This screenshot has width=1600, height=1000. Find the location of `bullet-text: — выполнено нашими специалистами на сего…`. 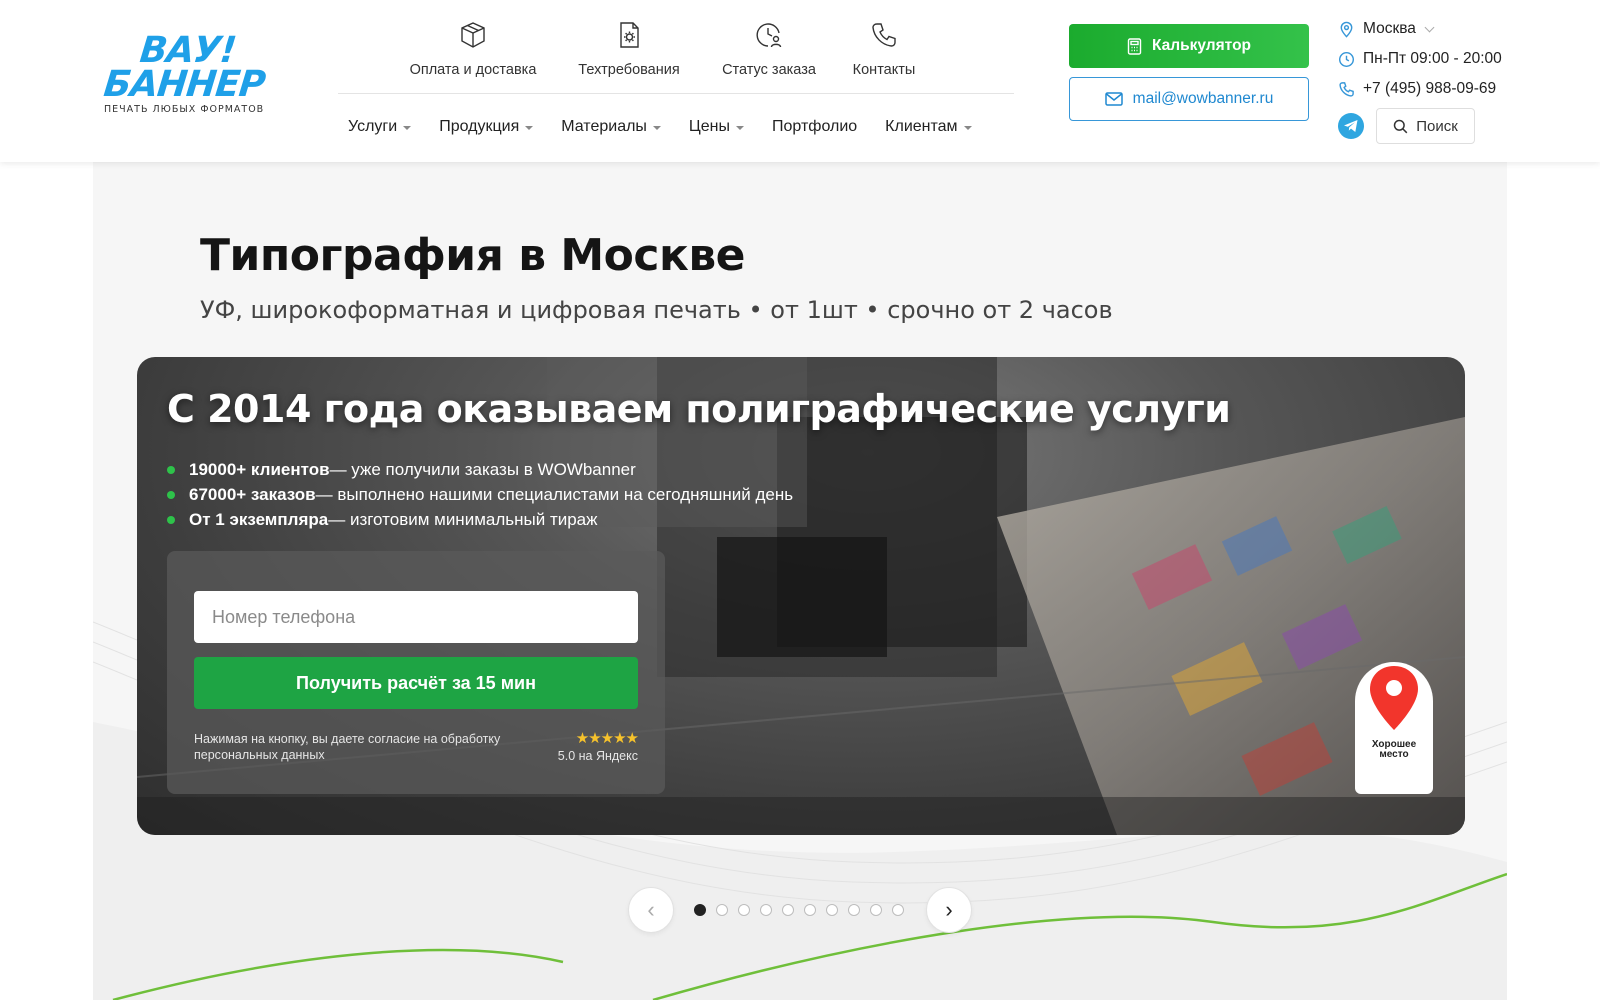

bullet-text: — выполнено нашими специалистами на сего… is located at coordinates (554, 494).